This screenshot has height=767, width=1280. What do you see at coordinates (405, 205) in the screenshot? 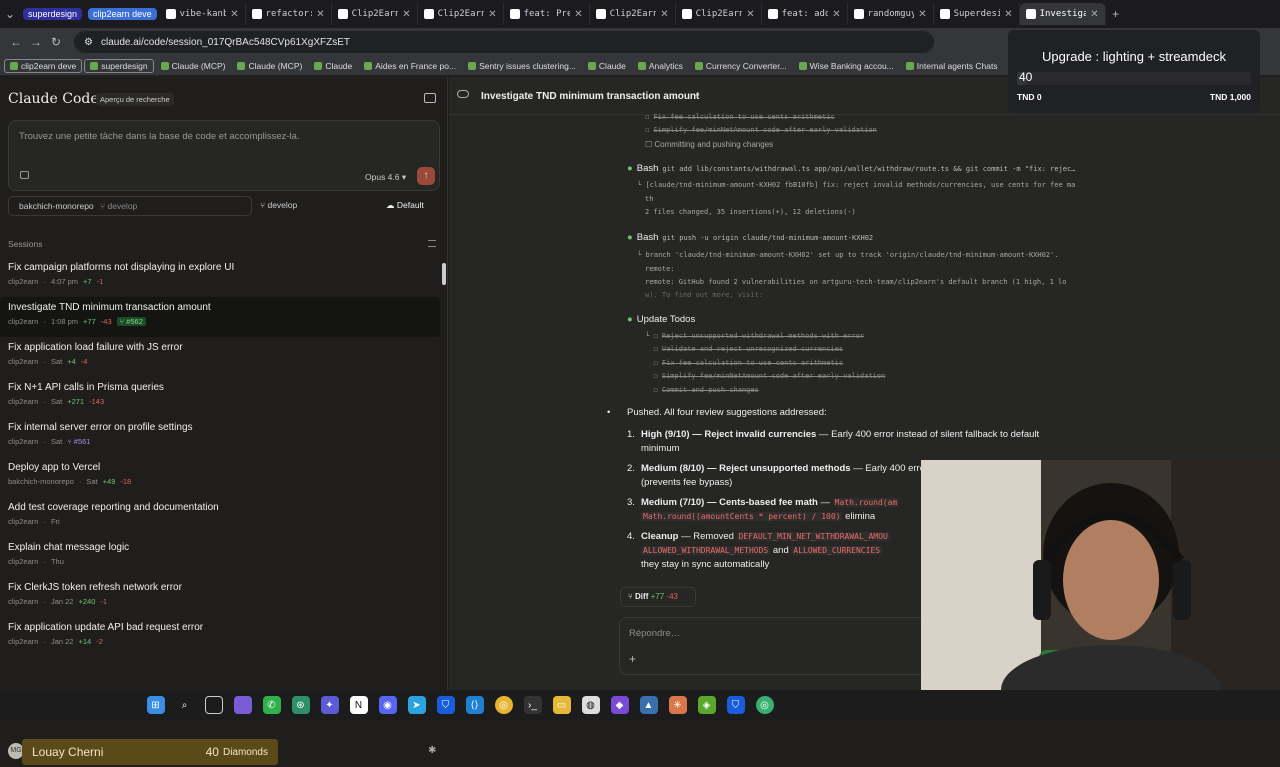
I see `environment-selector: ☁ Default` at bounding box center [405, 205].